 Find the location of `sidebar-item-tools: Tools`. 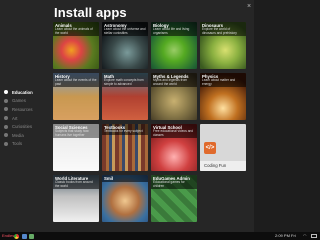

sidebar-item-tools: Tools is located at coordinates (26, 144).